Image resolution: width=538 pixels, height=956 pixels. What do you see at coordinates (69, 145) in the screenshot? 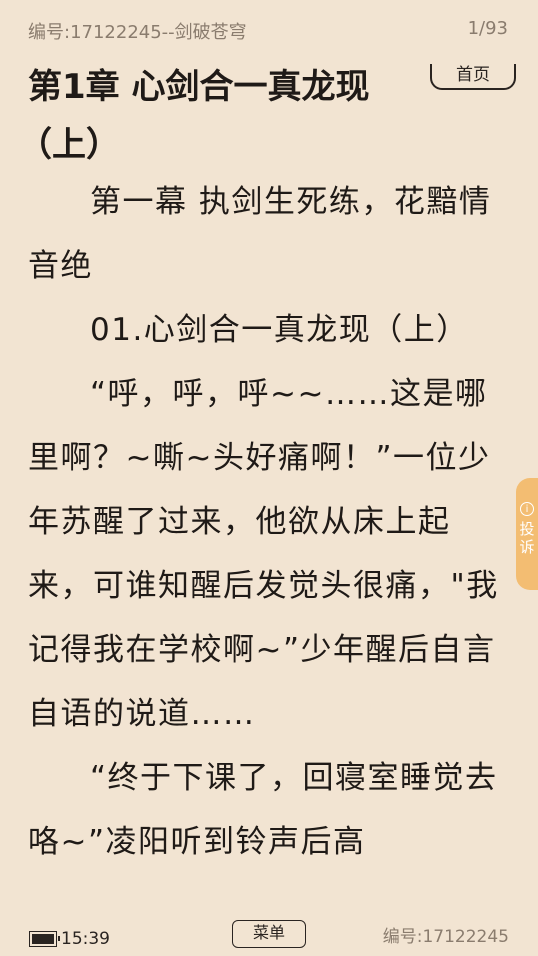
I see `chapter-title-part: （上）` at bounding box center [69, 145].